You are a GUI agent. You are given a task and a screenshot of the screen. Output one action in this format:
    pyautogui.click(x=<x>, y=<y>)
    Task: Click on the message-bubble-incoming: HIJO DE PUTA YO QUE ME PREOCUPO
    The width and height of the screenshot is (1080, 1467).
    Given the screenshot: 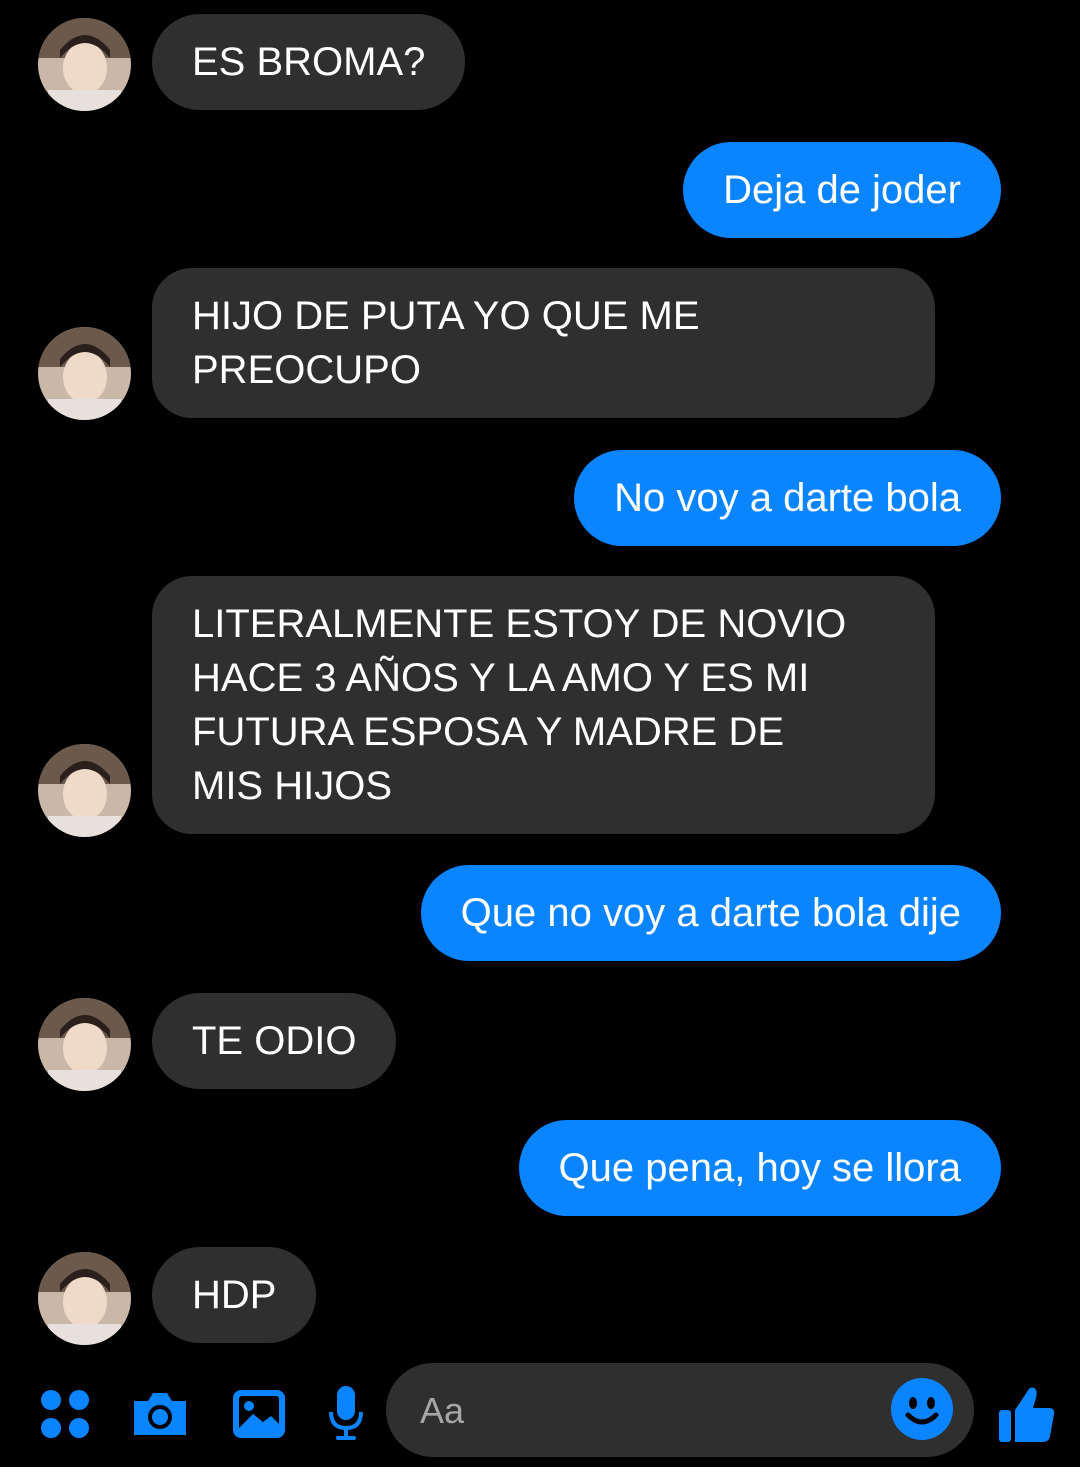 What is the action you would take?
    pyautogui.click(x=543, y=343)
    